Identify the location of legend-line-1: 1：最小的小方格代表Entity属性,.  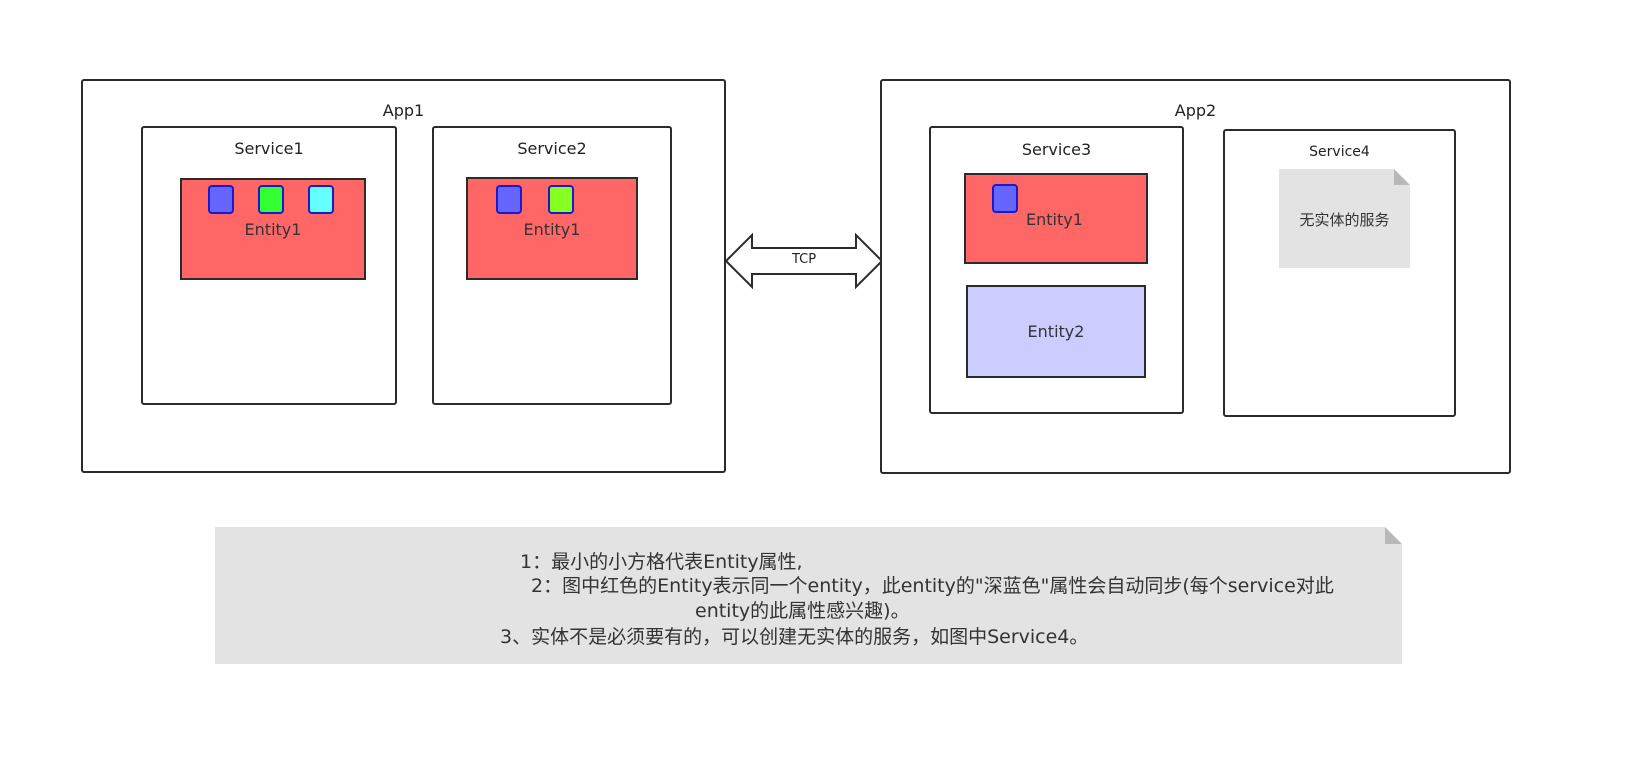
(661, 562).